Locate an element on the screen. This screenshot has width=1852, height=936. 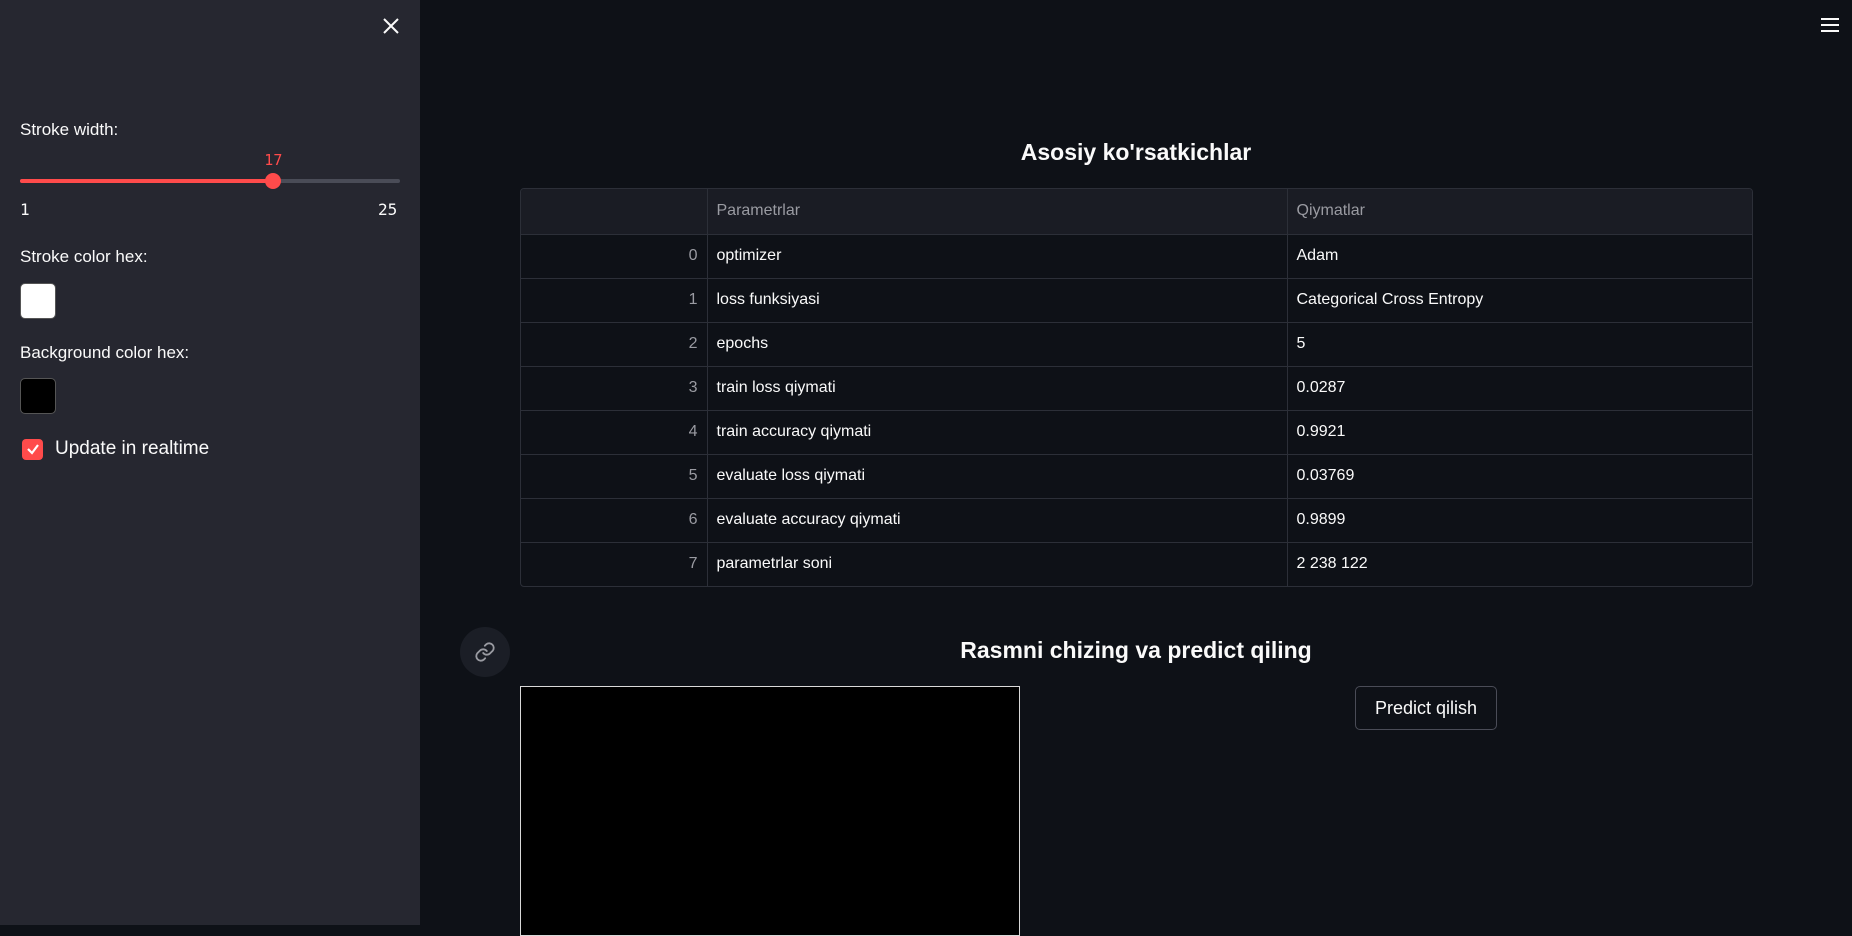
slider-value: 17 is located at coordinates (273, 160).